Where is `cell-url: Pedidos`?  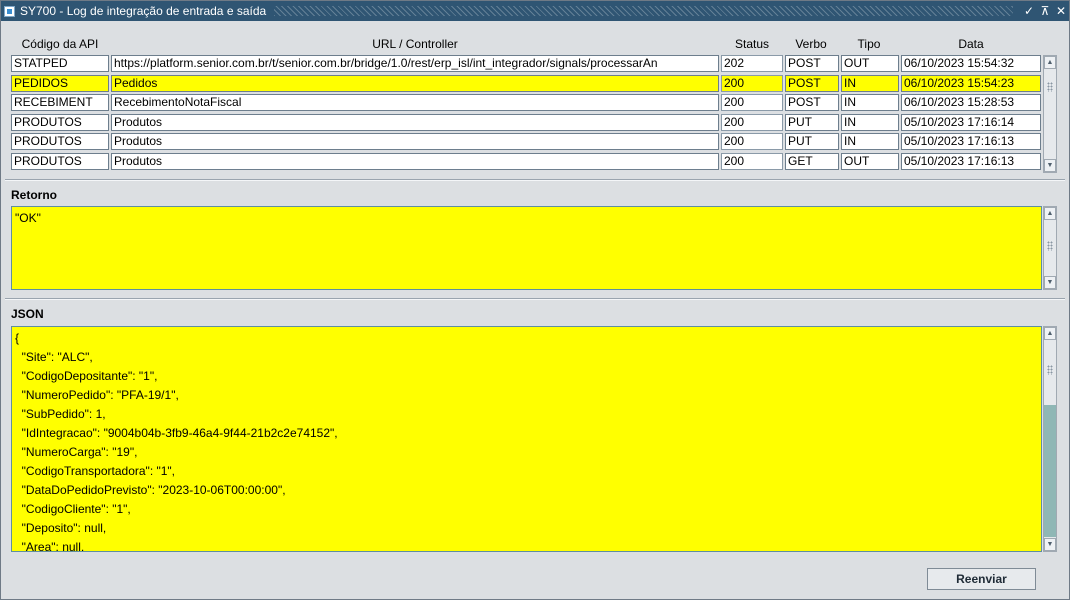 cell-url: Pedidos is located at coordinates (415, 83).